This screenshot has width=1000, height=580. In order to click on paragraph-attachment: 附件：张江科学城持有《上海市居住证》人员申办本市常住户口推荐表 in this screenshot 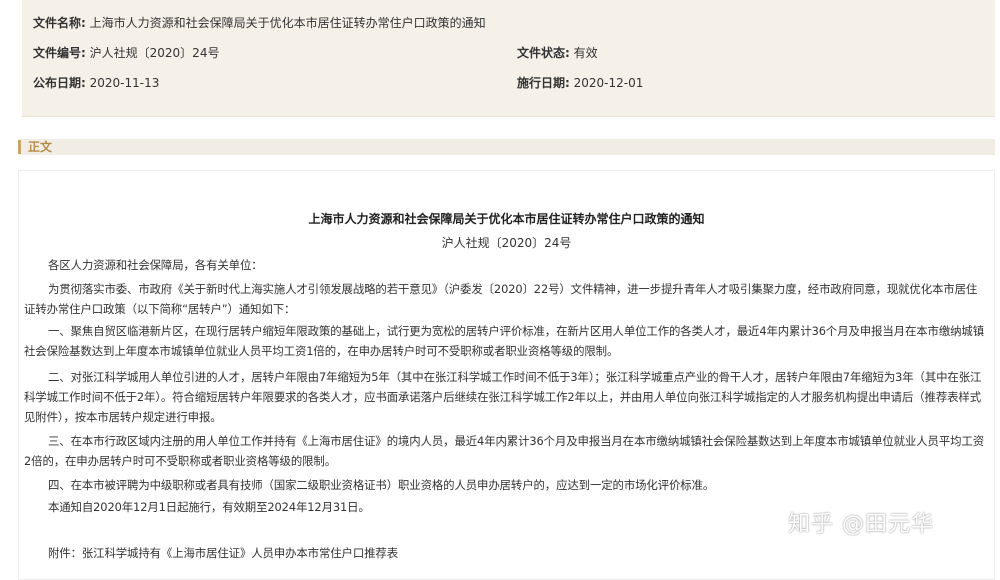, I will do `click(223, 553)`.